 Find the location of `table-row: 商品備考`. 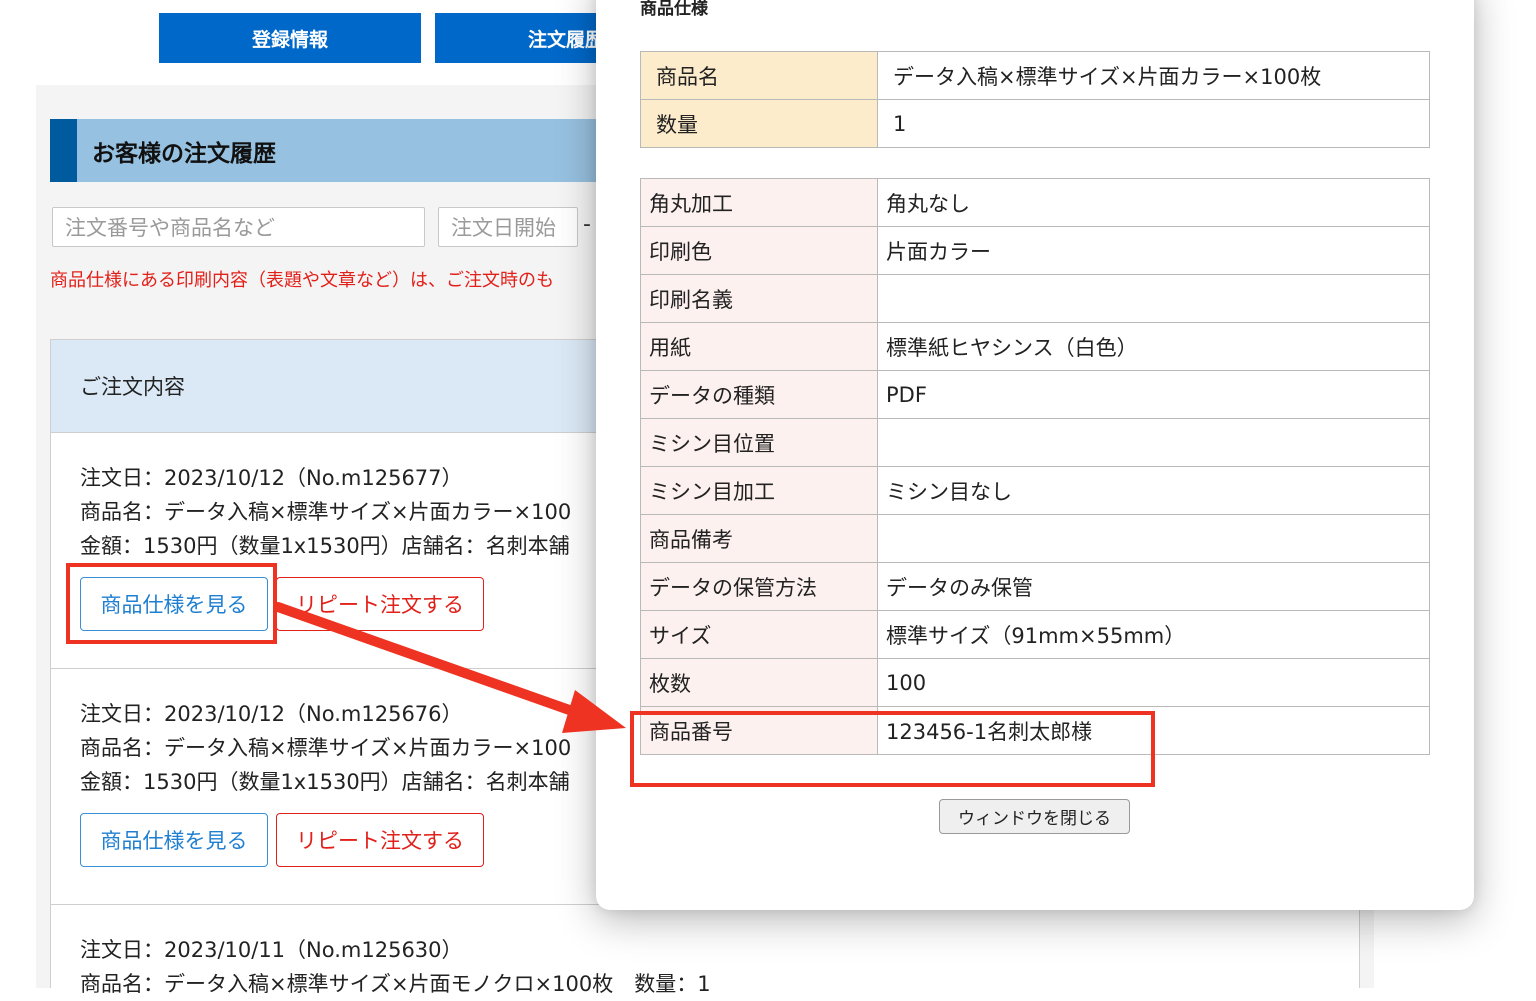

table-row: 商品備考 is located at coordinates (1035, 539).